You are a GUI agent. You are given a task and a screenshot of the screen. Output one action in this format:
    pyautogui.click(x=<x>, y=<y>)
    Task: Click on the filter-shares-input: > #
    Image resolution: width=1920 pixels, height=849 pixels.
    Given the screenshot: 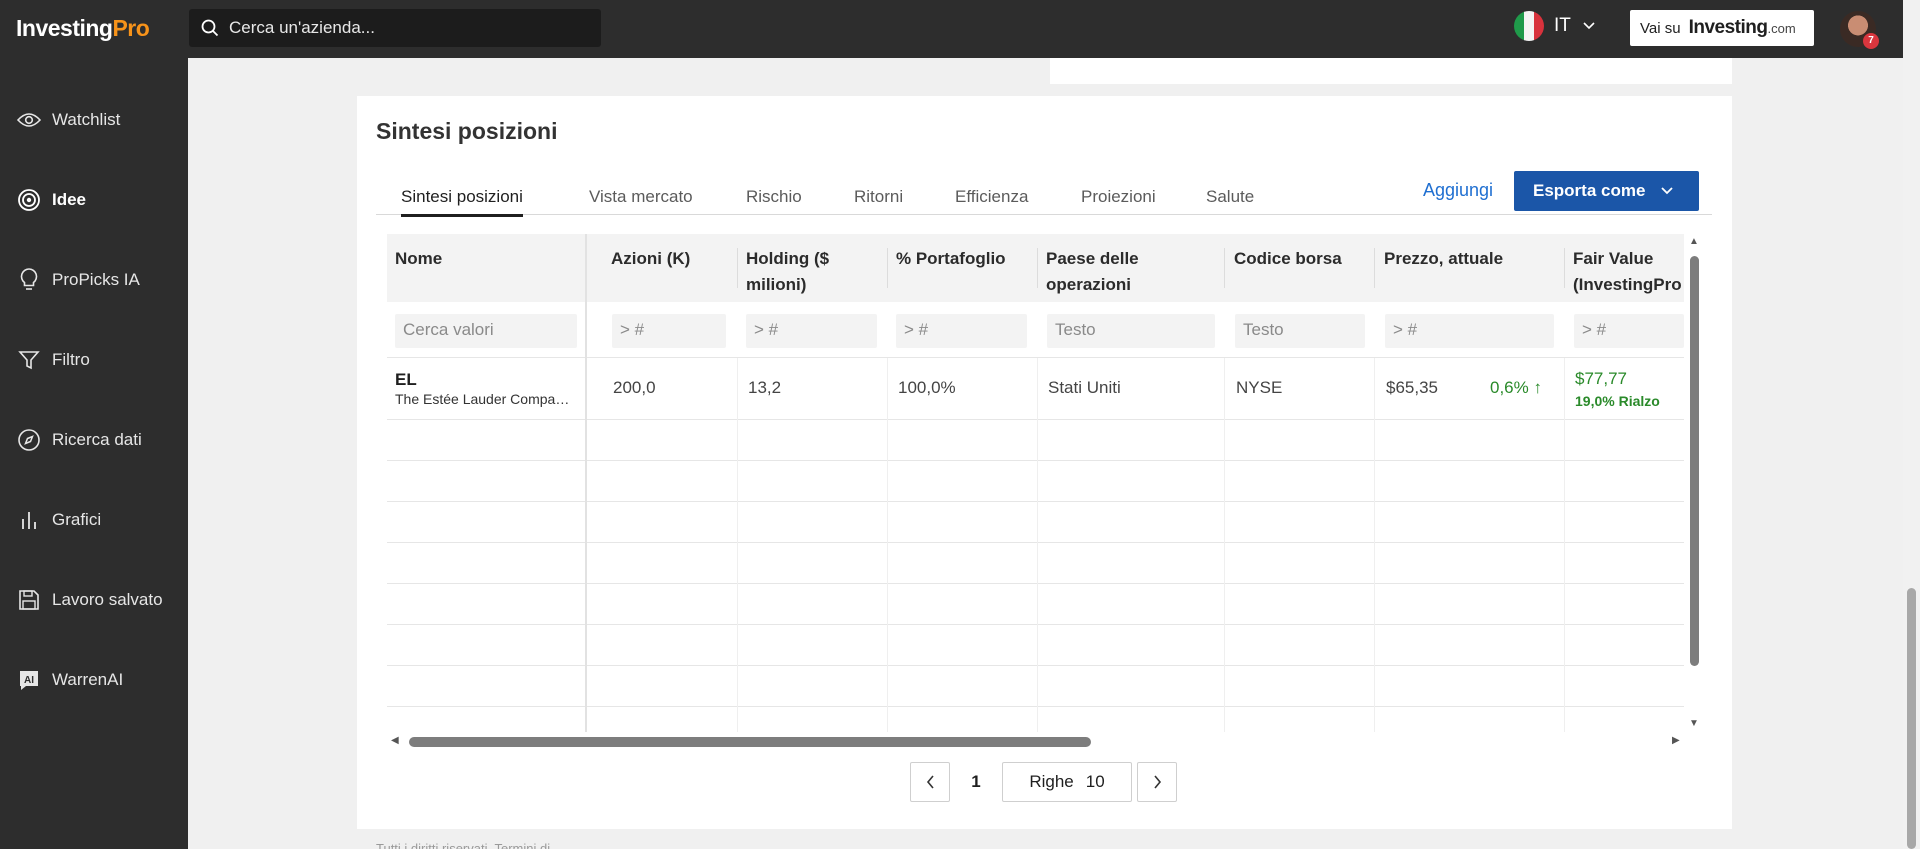 What is the action you would take?
    pyautogui.click(x=669, y=331)
    